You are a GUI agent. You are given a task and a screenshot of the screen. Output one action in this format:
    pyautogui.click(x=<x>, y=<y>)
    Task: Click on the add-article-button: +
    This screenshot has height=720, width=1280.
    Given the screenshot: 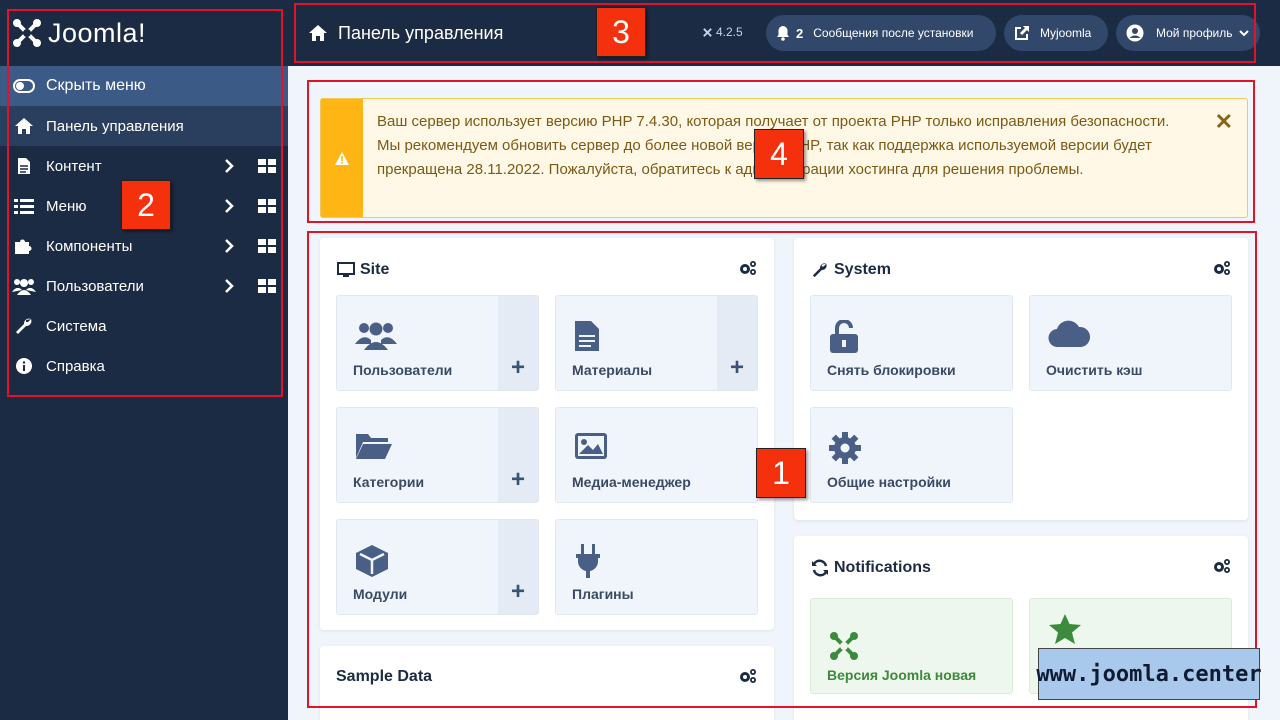 What is the action you would take?
    pyautogui.click(x=737, y=343)
    